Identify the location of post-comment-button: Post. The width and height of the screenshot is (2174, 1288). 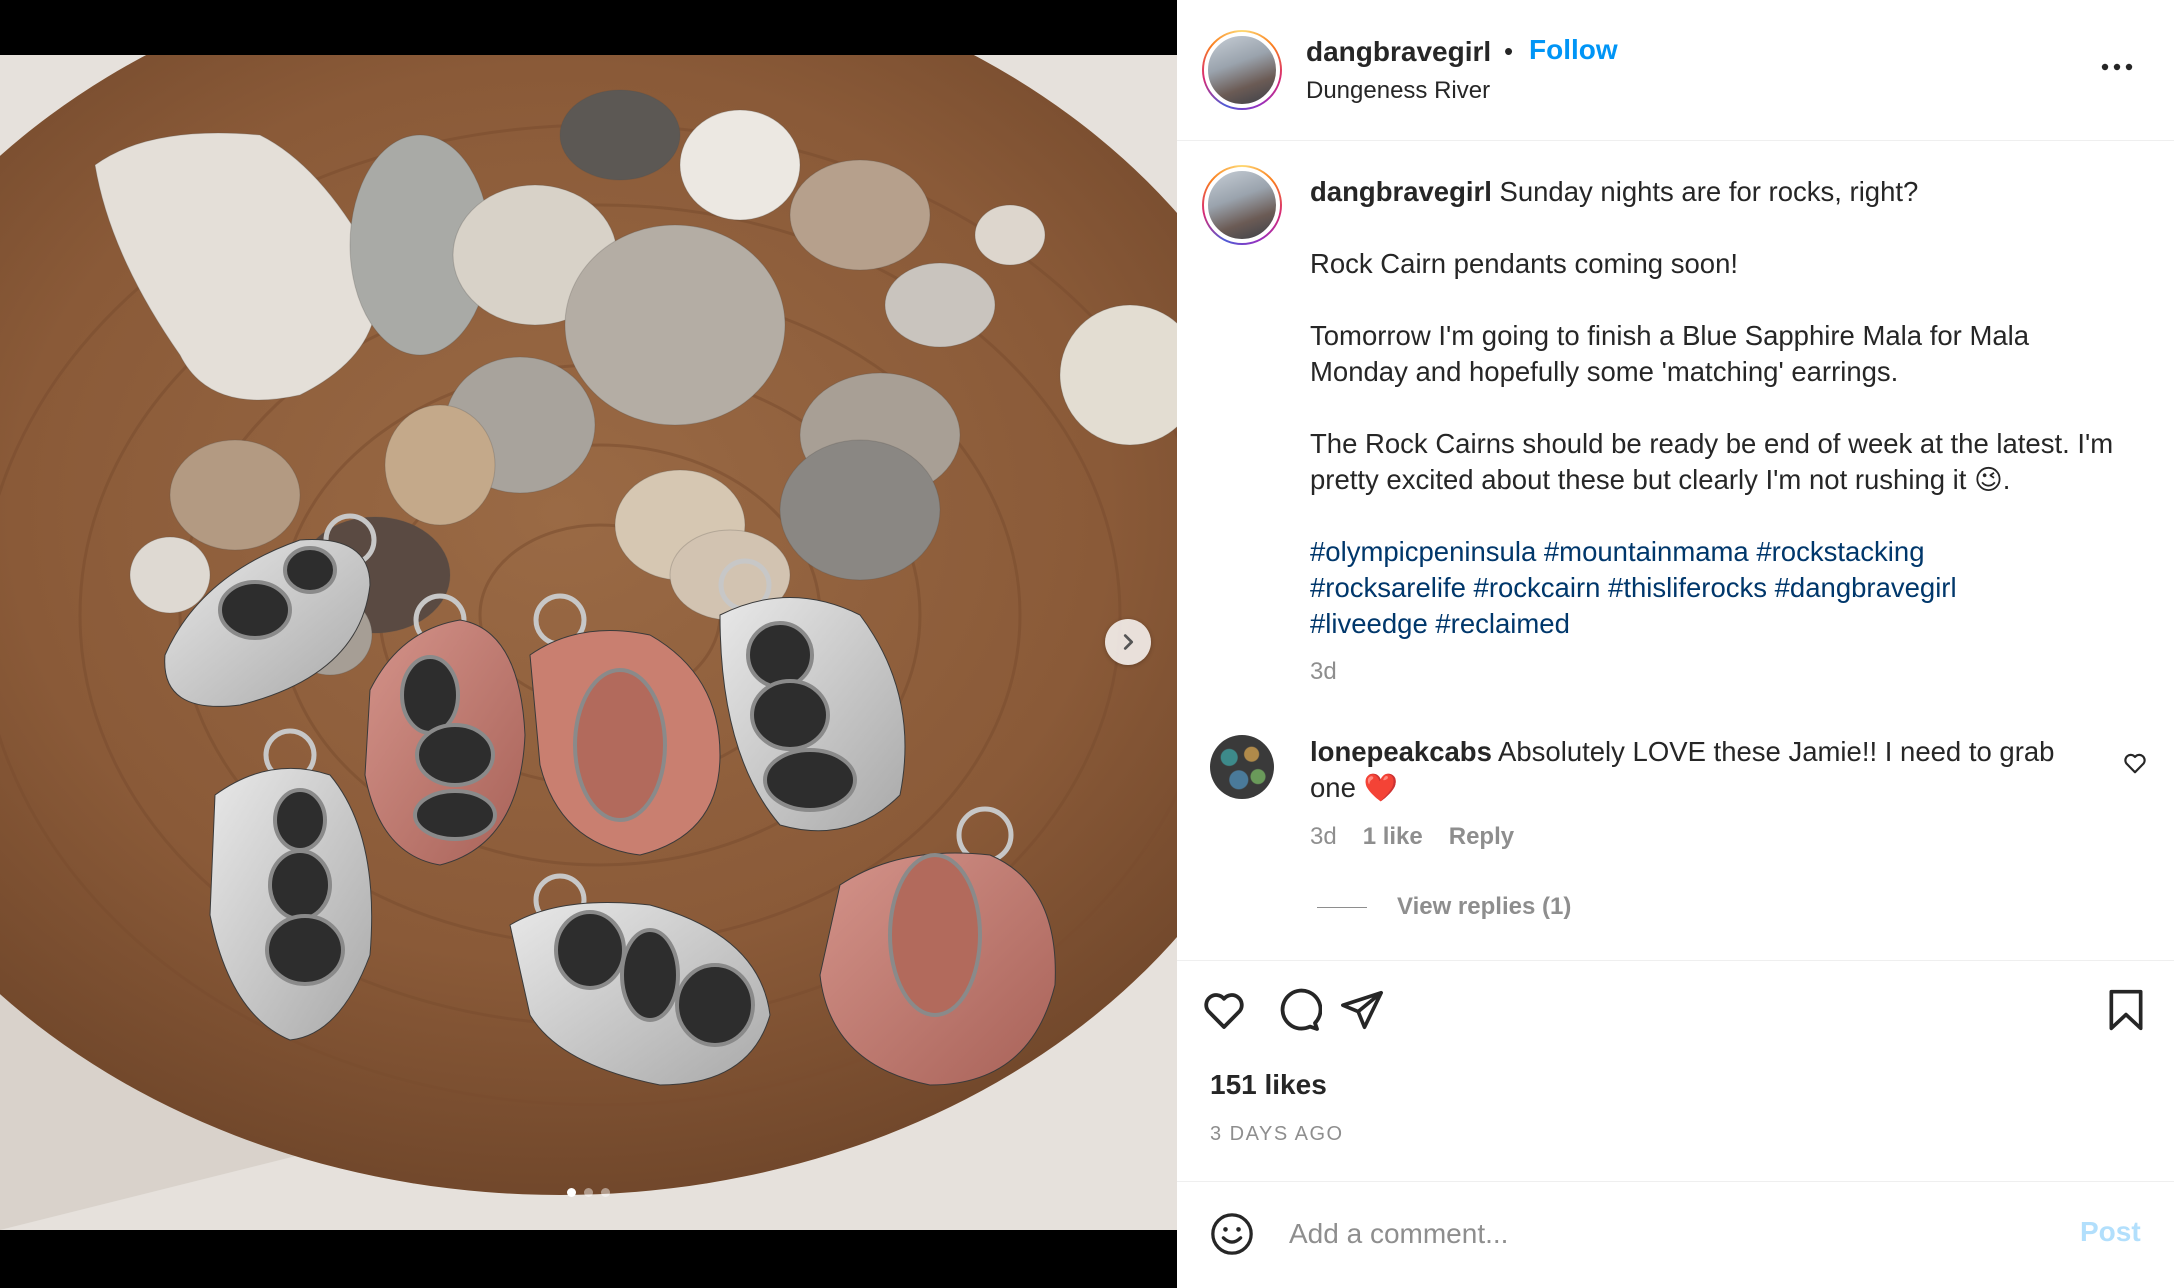
(2110, 1232).